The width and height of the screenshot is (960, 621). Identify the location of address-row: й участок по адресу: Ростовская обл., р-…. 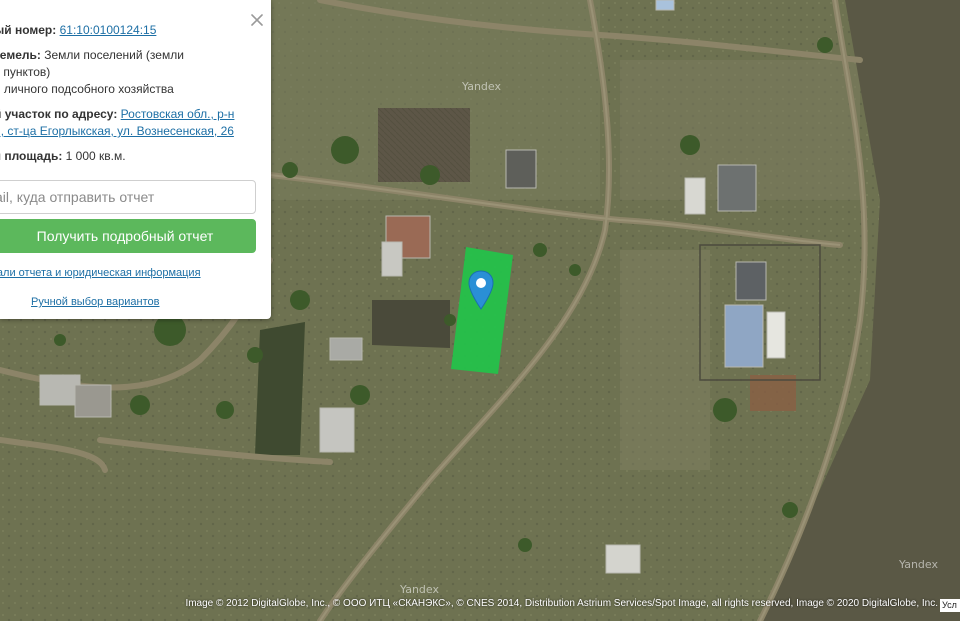
(121, 123).